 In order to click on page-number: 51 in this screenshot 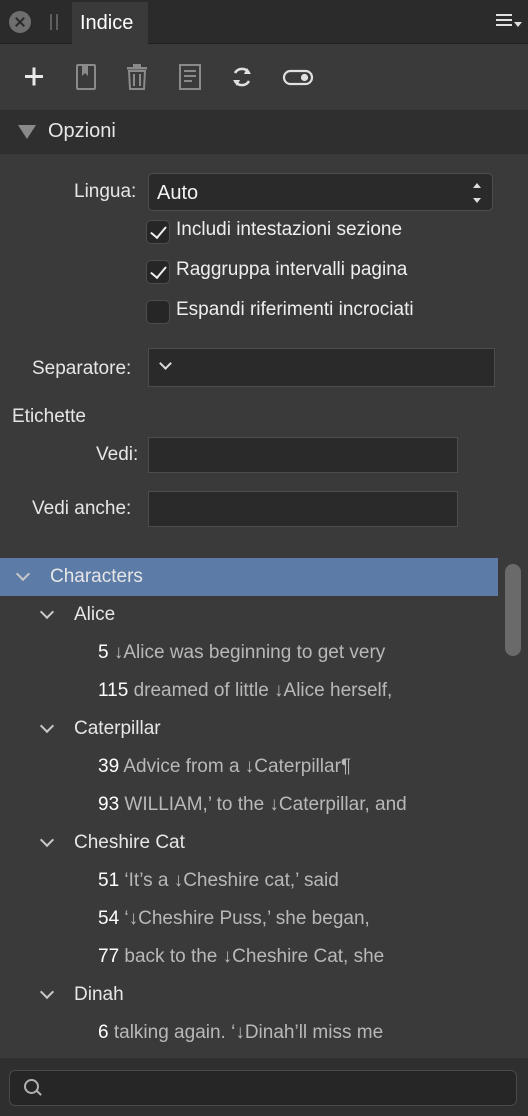, I will do `click(109, 880)`.